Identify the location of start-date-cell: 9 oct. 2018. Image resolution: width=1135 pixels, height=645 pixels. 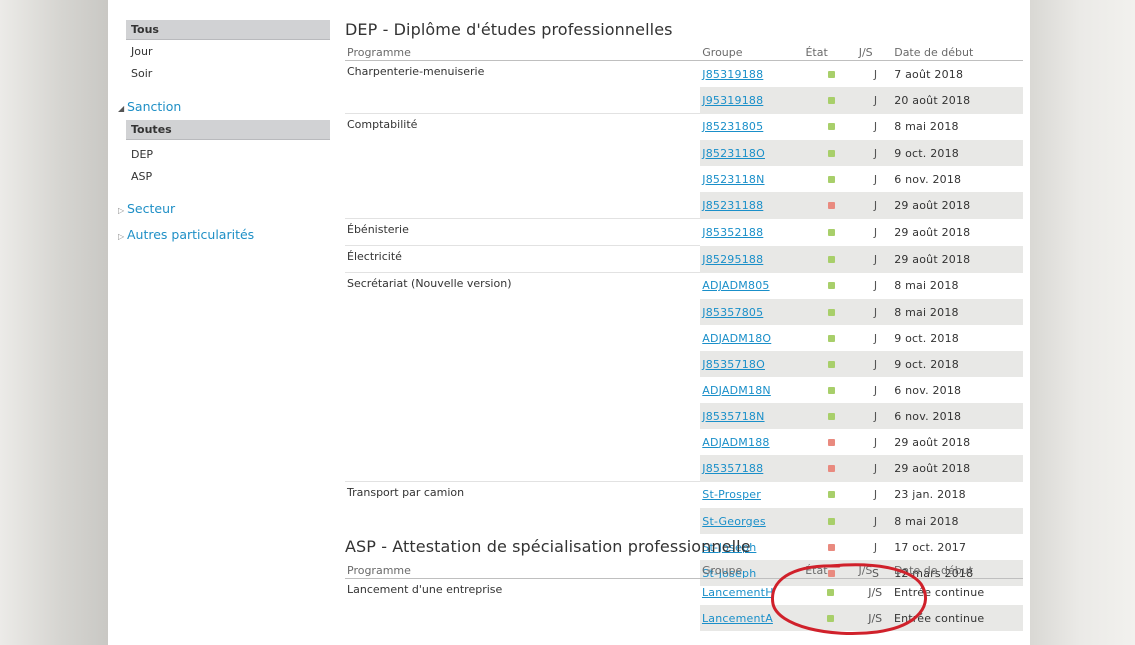
(926, 338).